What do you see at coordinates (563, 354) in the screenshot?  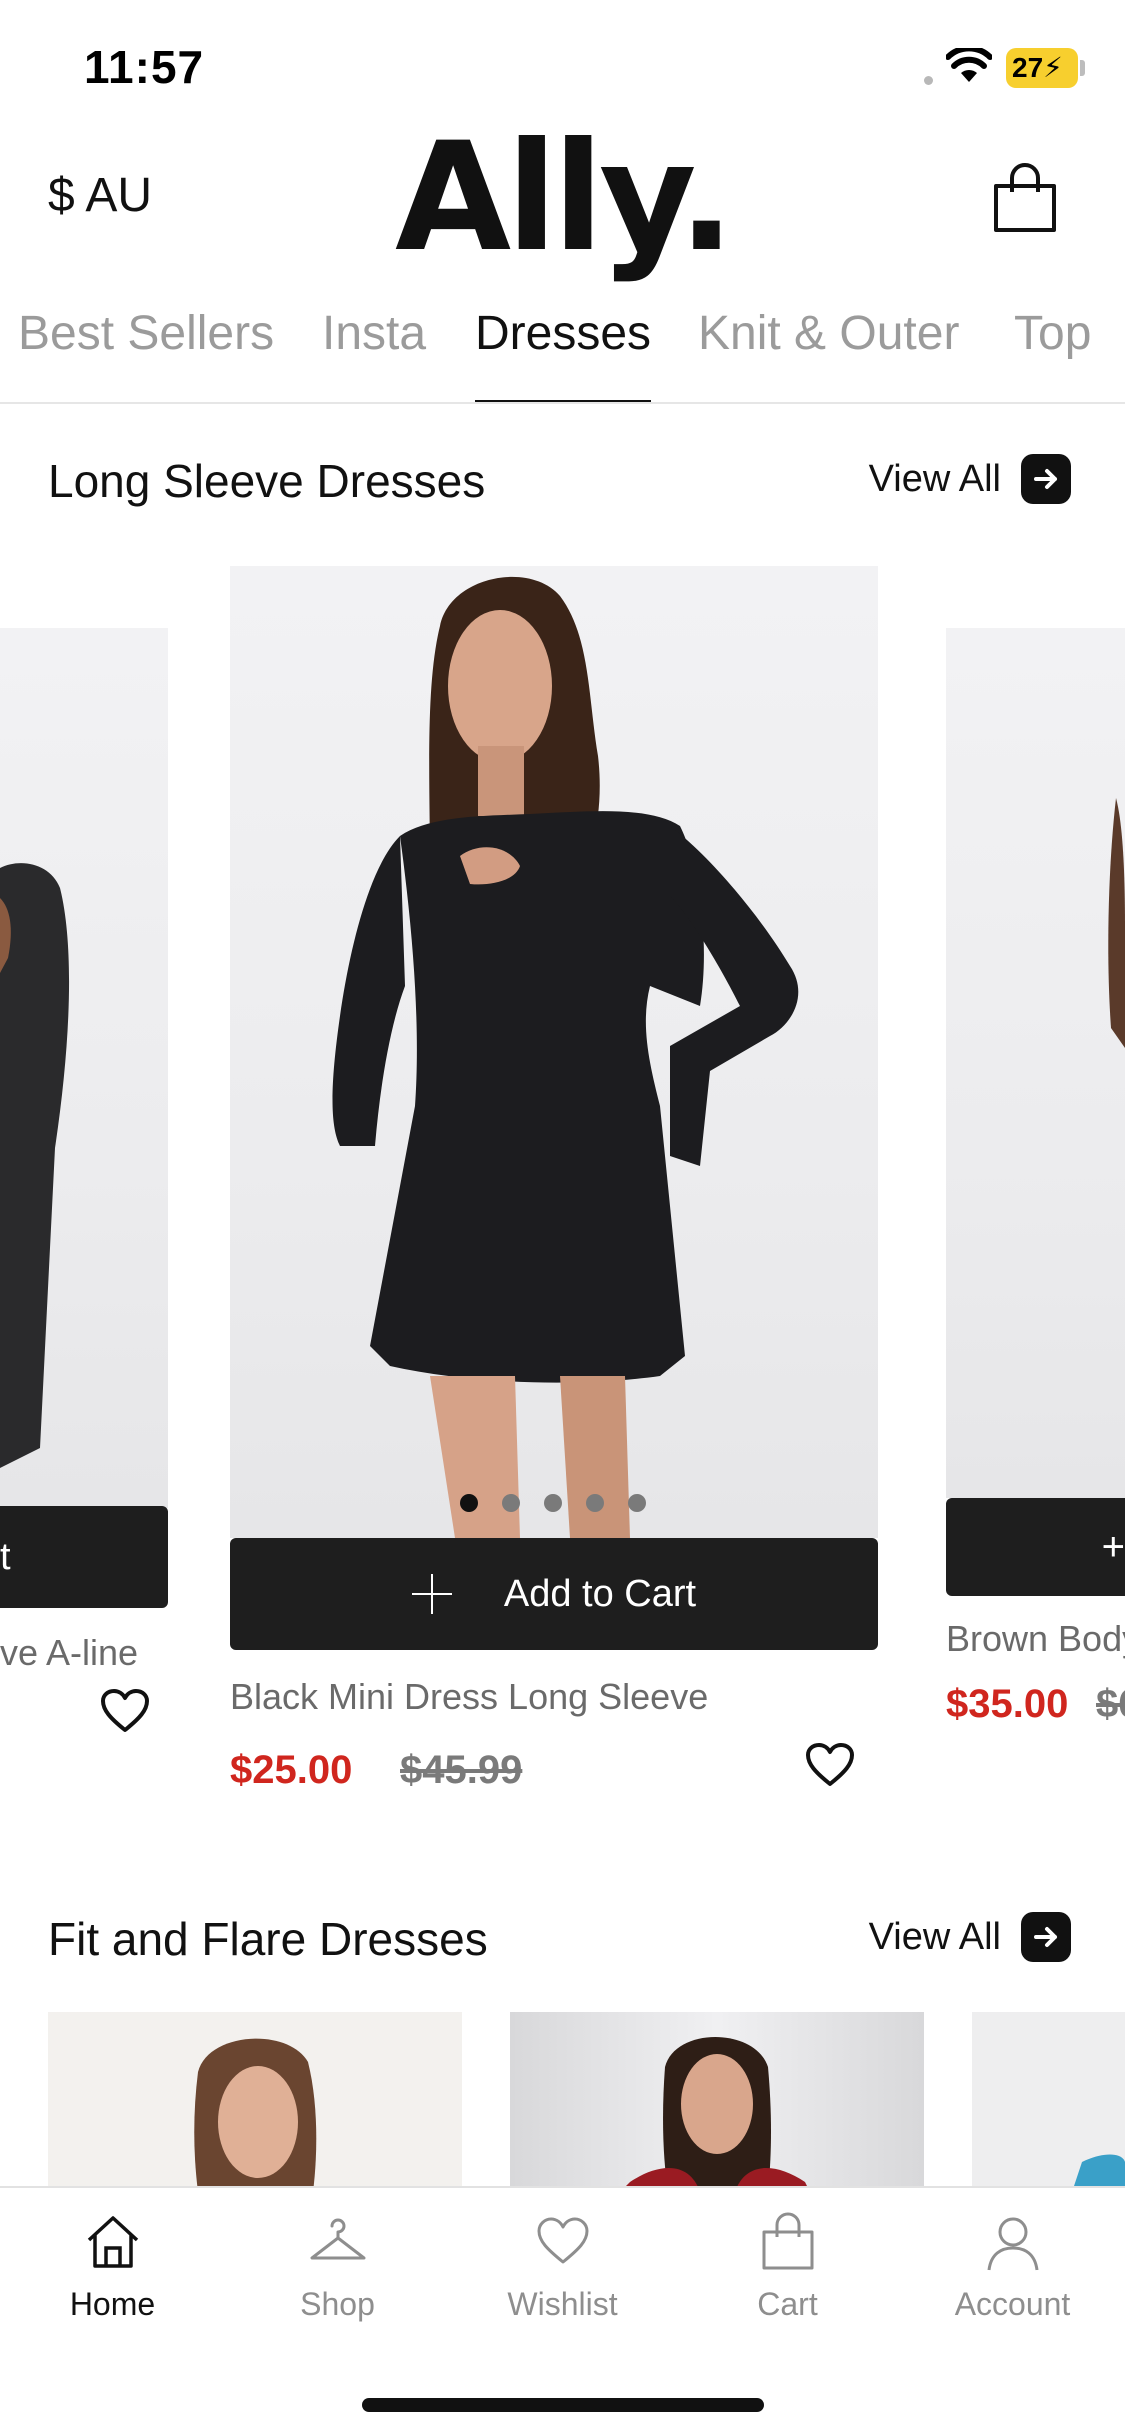 I see `tab-dresses: Dresses` at bounding box center [563, 354].